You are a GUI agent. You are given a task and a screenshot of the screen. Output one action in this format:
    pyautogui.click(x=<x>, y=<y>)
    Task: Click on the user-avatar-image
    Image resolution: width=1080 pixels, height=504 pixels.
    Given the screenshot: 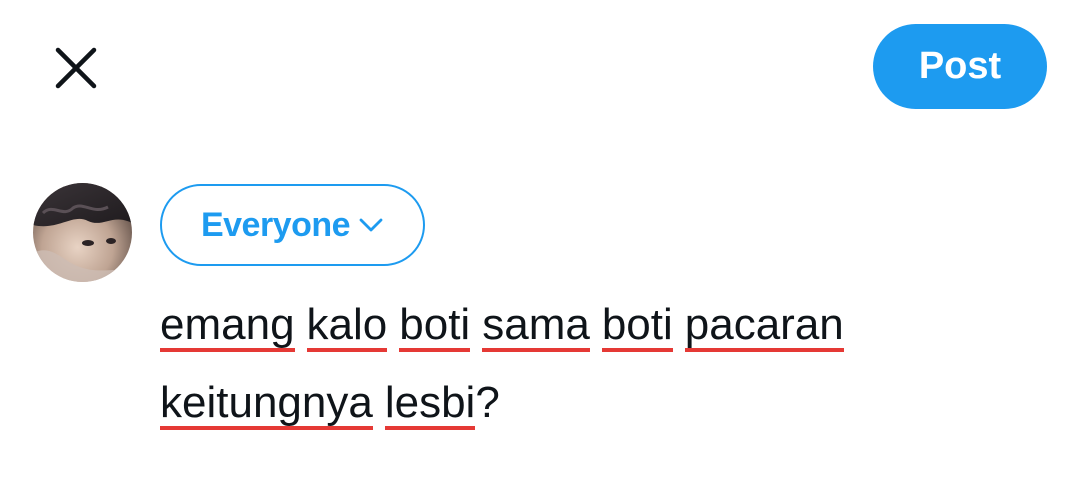 What is the action you would take?
    pyautogui.click(x=82, y=232)
    